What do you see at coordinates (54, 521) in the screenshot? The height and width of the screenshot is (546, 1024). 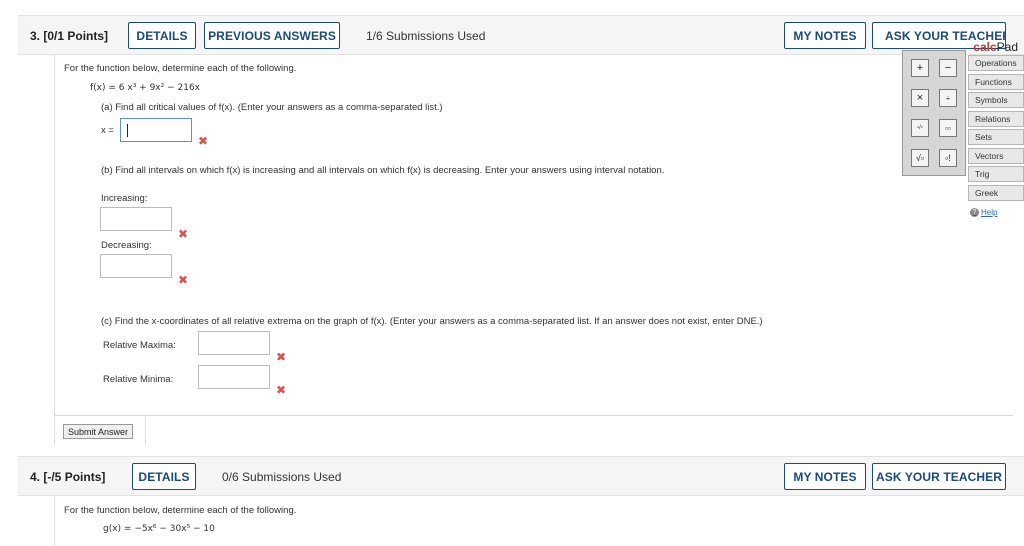 I see `question-4-body` at bounding box center [54, 521].